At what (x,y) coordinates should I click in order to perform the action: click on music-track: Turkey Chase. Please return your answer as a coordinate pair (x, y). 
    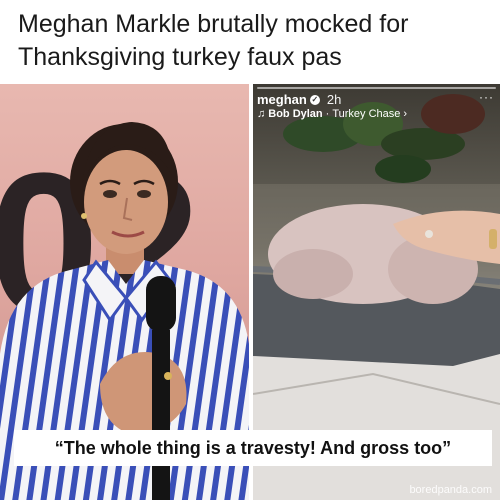
    Looking at the image, I should click on (366, 114).